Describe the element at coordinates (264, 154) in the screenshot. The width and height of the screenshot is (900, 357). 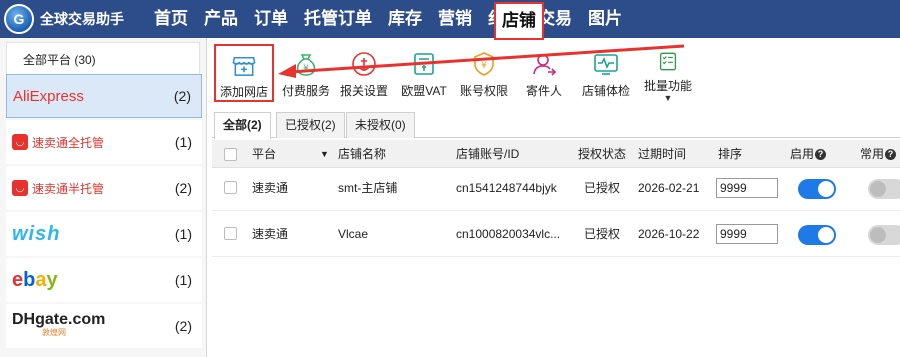
I see `col-platform: 平台` at that location.